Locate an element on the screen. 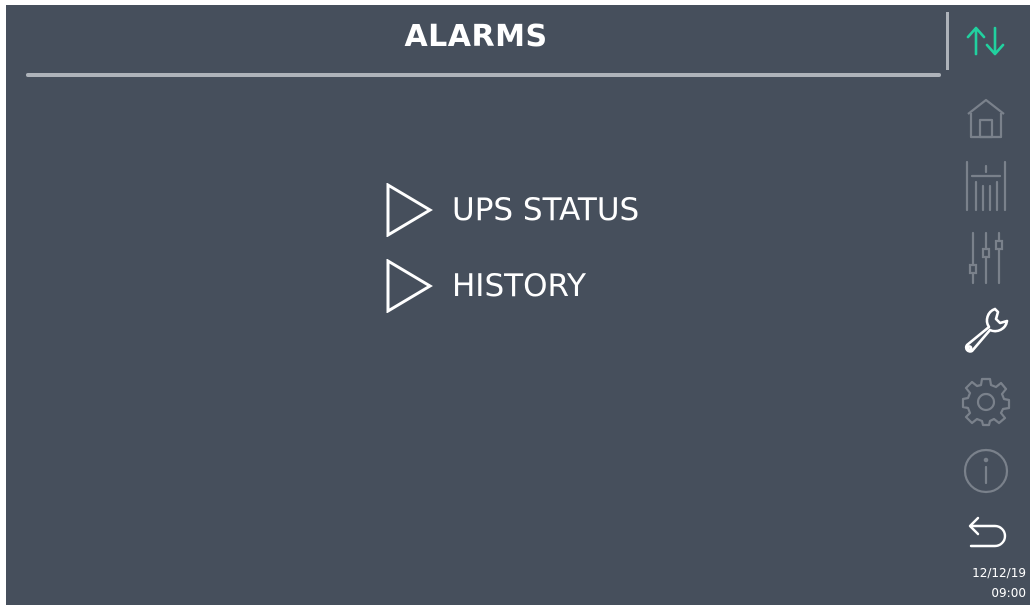 The width and height of the screenshot is (1030, 605). time-text: 09:00 is located at coordinates (1008, 593).